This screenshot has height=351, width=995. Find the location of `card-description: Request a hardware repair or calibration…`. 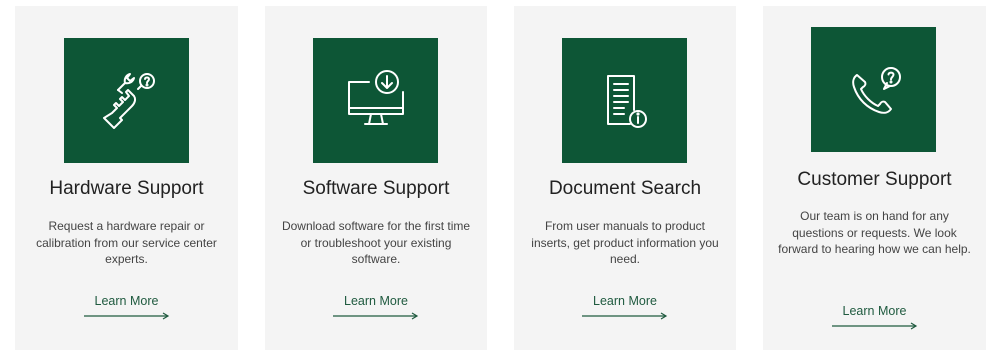

card-description: Request a hardware repair or calibration… is located at coordinates (126, 242).